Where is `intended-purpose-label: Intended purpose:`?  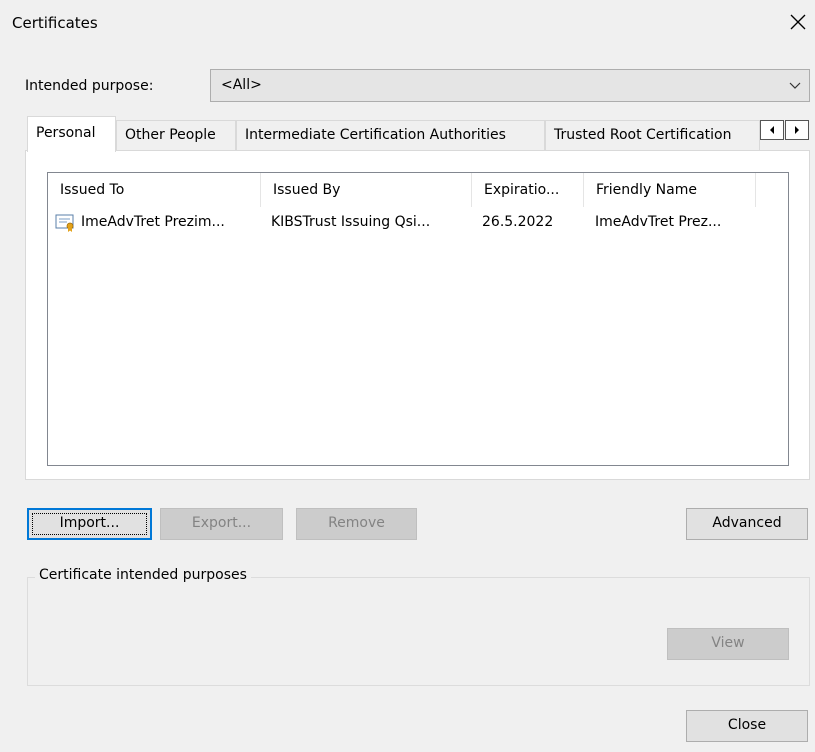
intended-purpose-label: Intended purpose: is located at coordinates (89, 86).